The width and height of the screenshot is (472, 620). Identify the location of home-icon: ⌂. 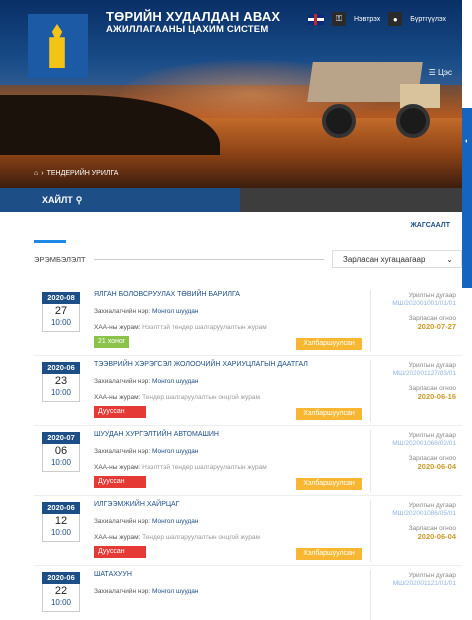
(36, 173).